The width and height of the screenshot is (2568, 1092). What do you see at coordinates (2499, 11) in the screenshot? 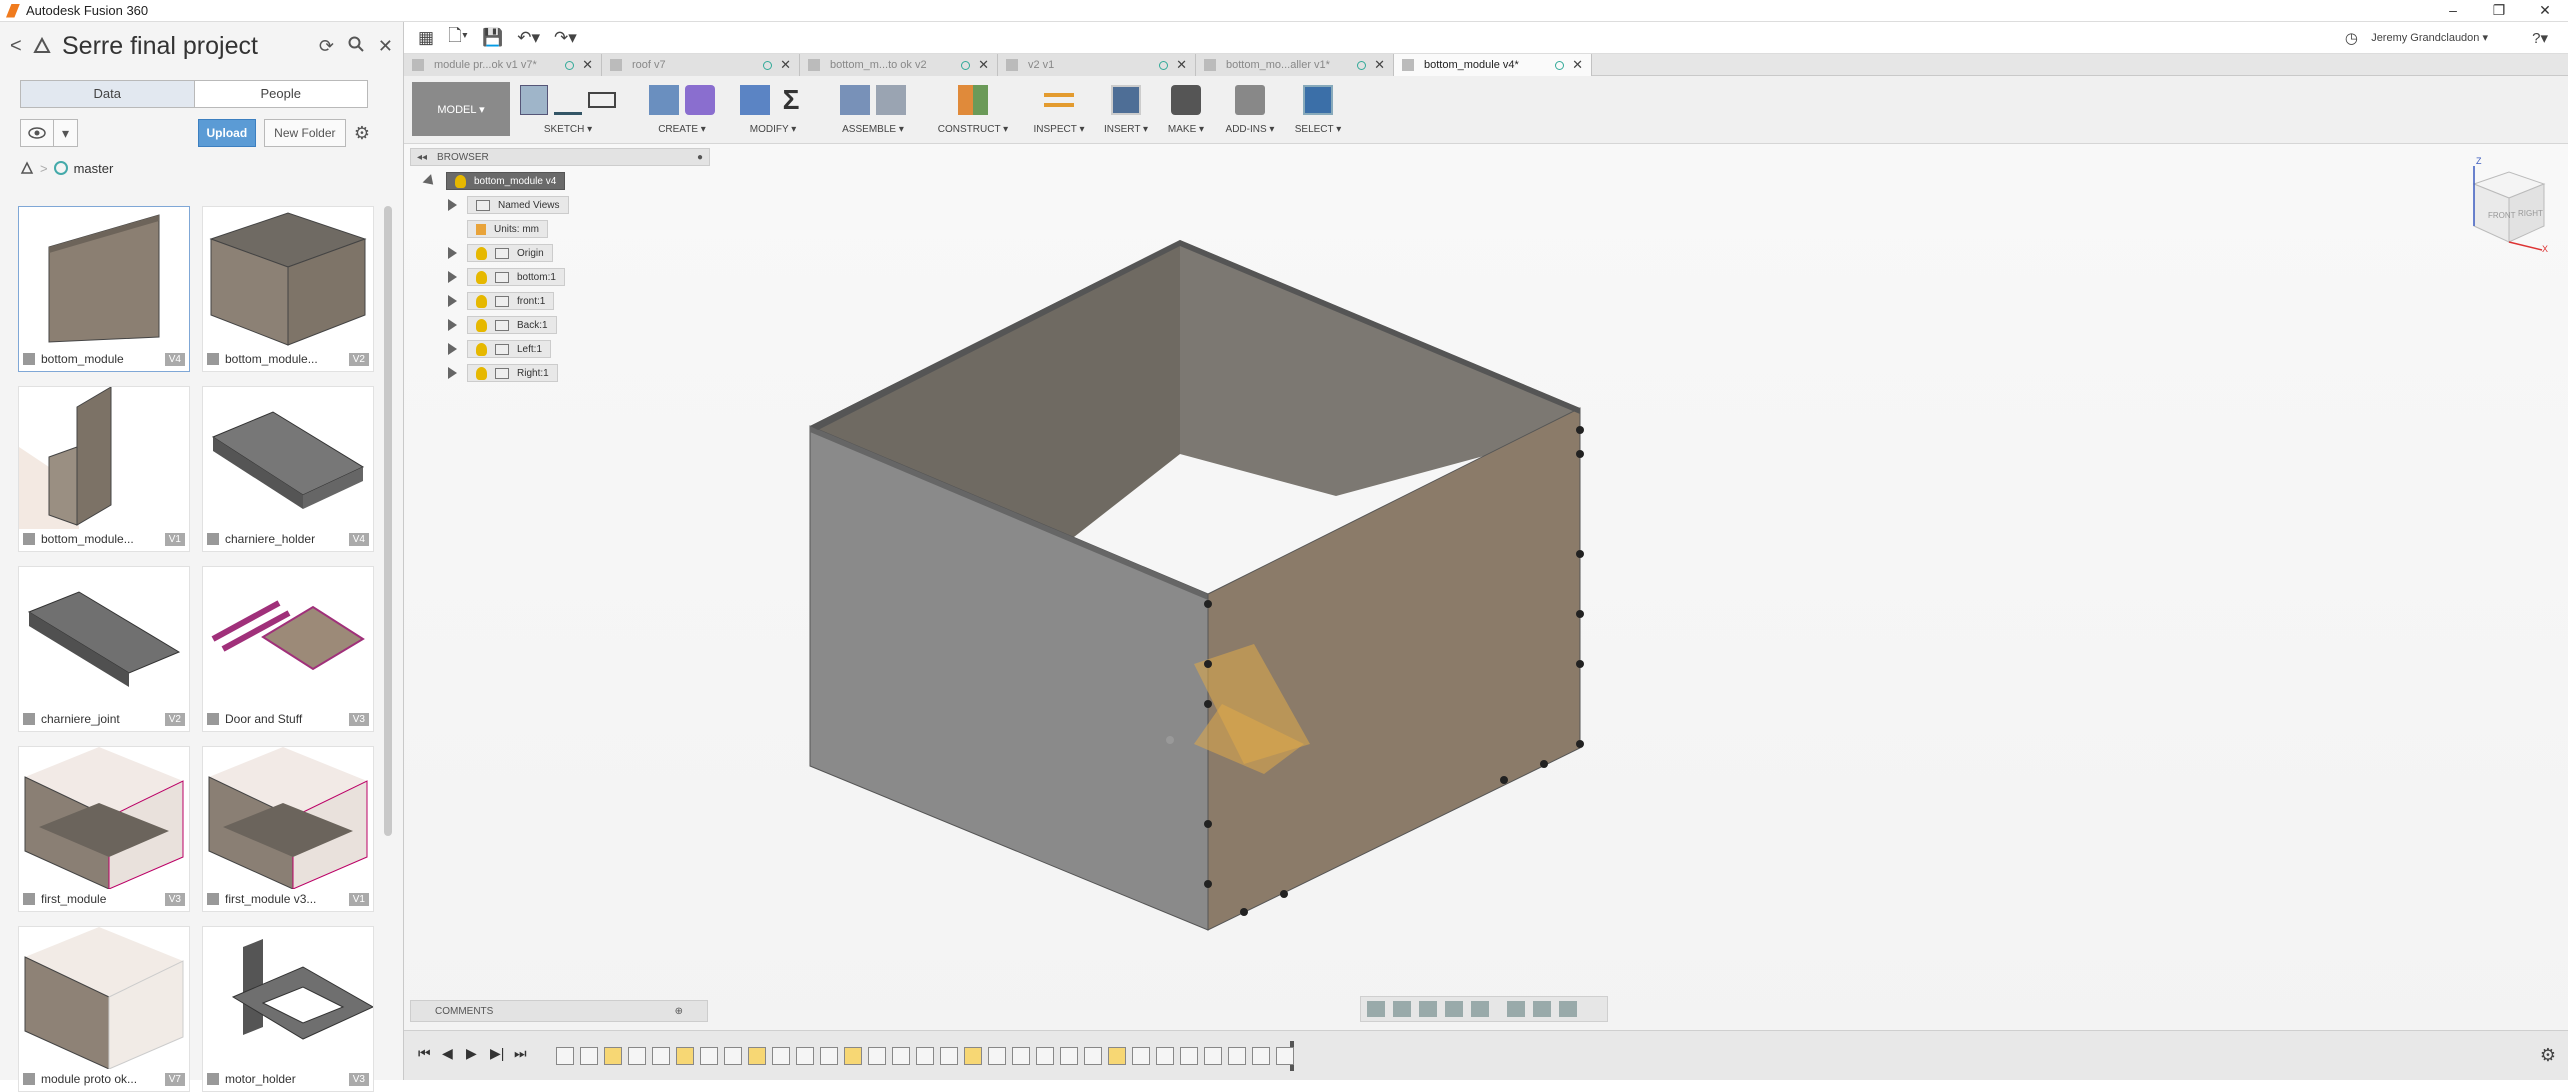
I see `restore-button: ❐` at bounding box center [2499, 11].